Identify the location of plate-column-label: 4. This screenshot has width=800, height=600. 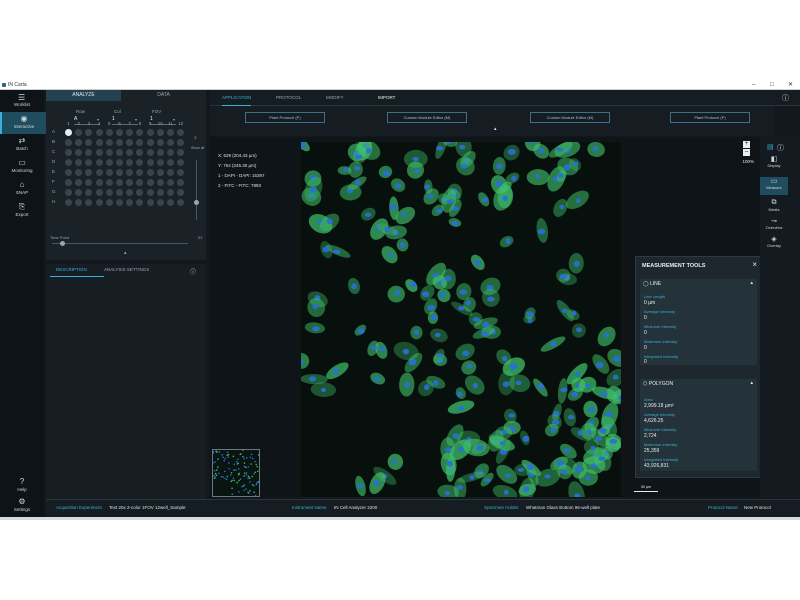
(99, 123).